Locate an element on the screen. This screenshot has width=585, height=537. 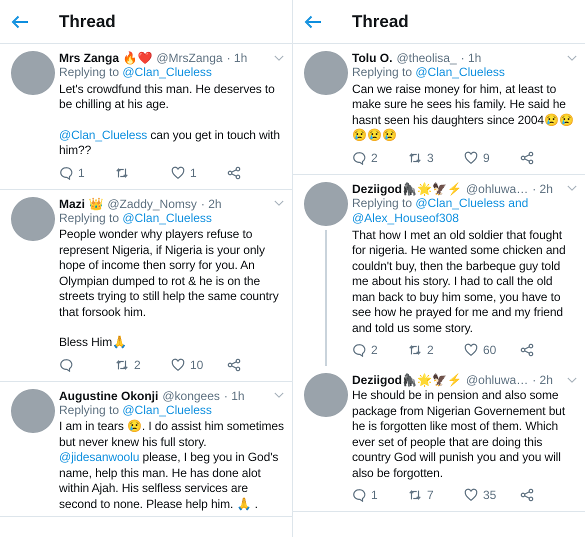
retweet-count: 7 is located at coordinates (430, 495).